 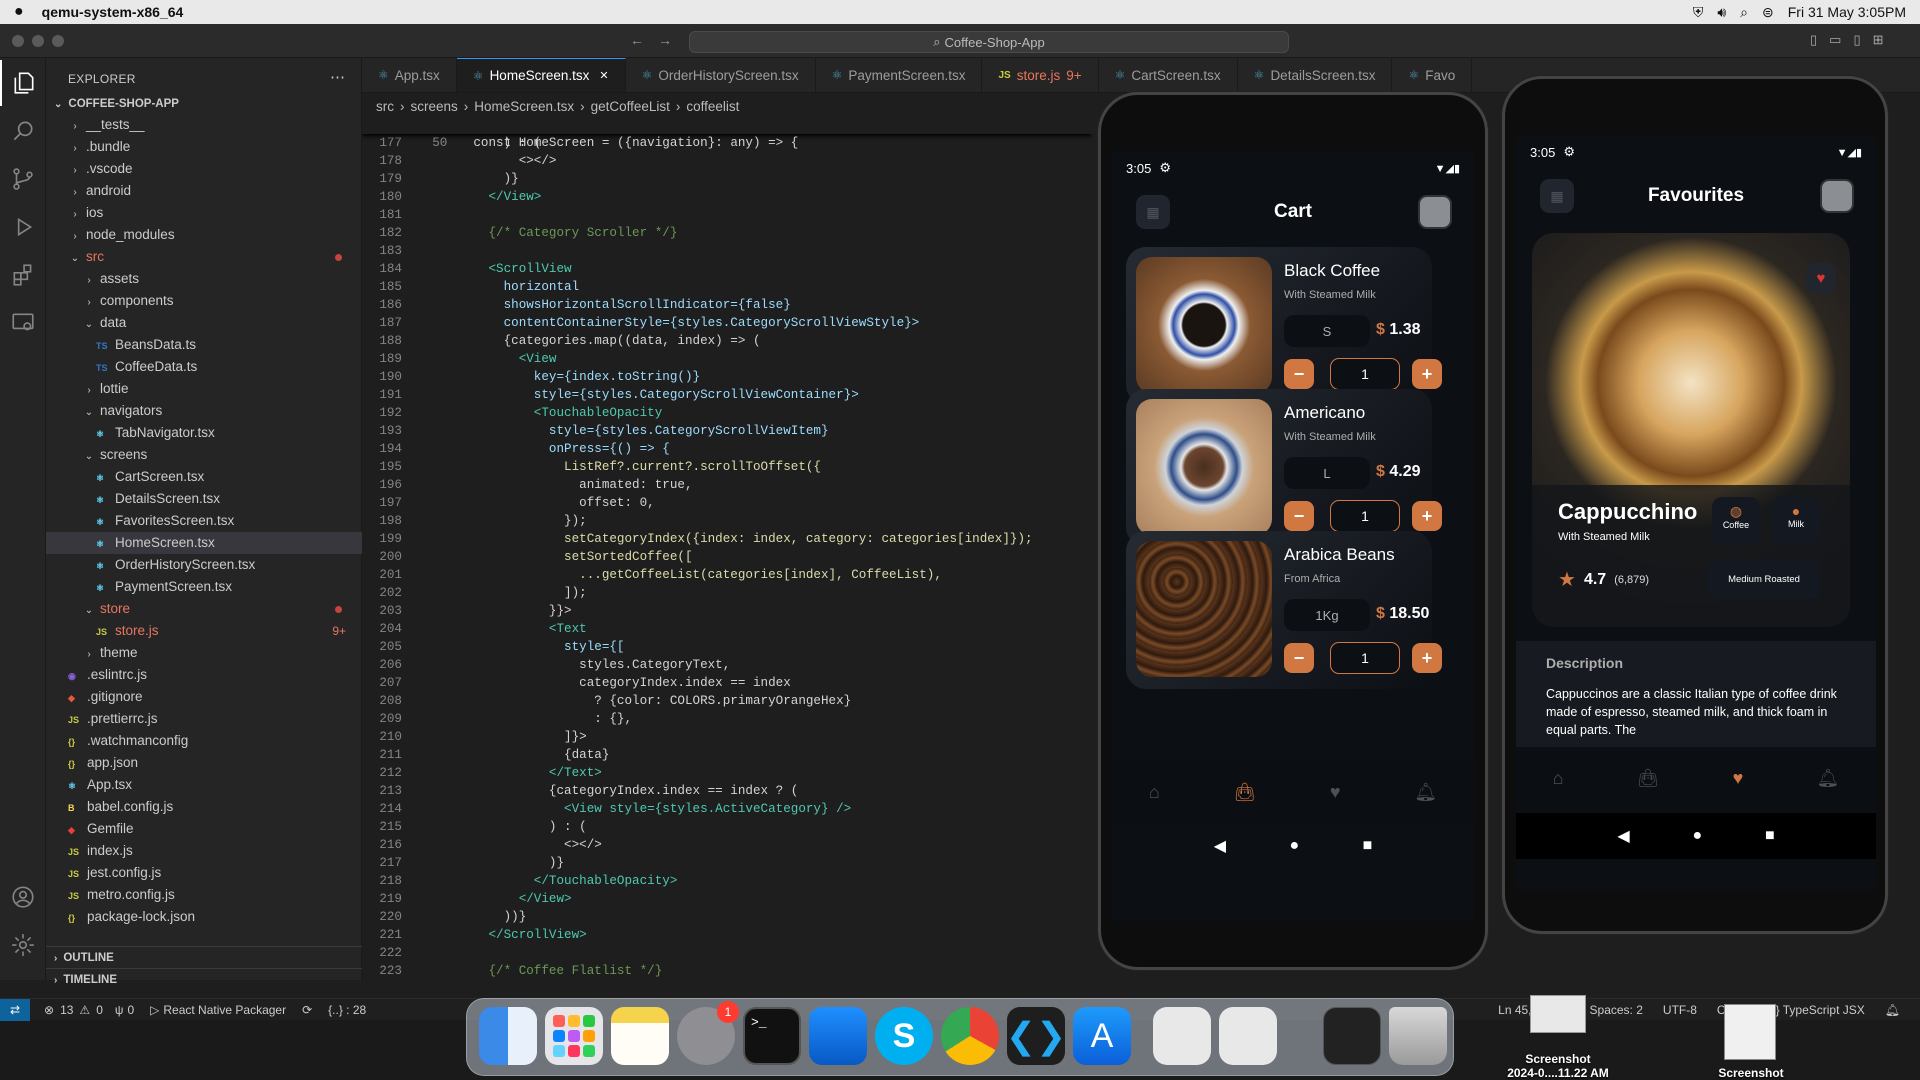 I want to click on code-line: 223 {/* Coffee Flatlist */}, so click(x=727, y=970).